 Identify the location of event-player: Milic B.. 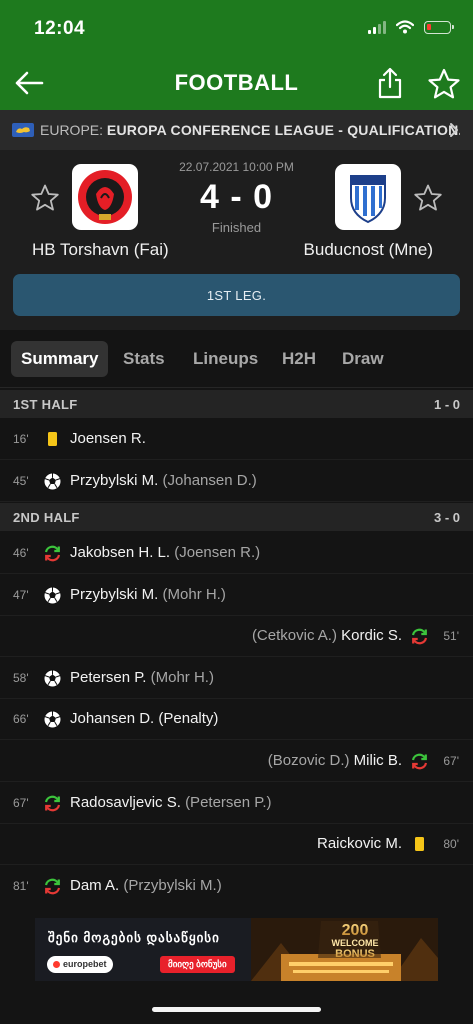
(377, 760).